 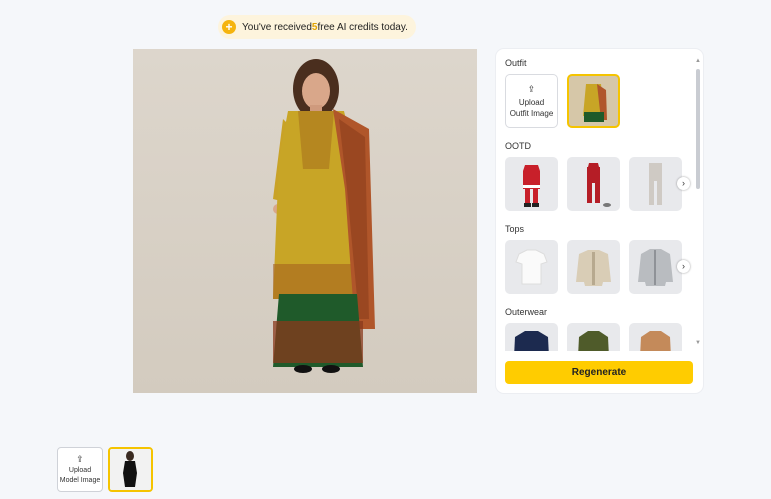 I want to click on grey-jumpsuit-illustration, so click(x=655, y=184).